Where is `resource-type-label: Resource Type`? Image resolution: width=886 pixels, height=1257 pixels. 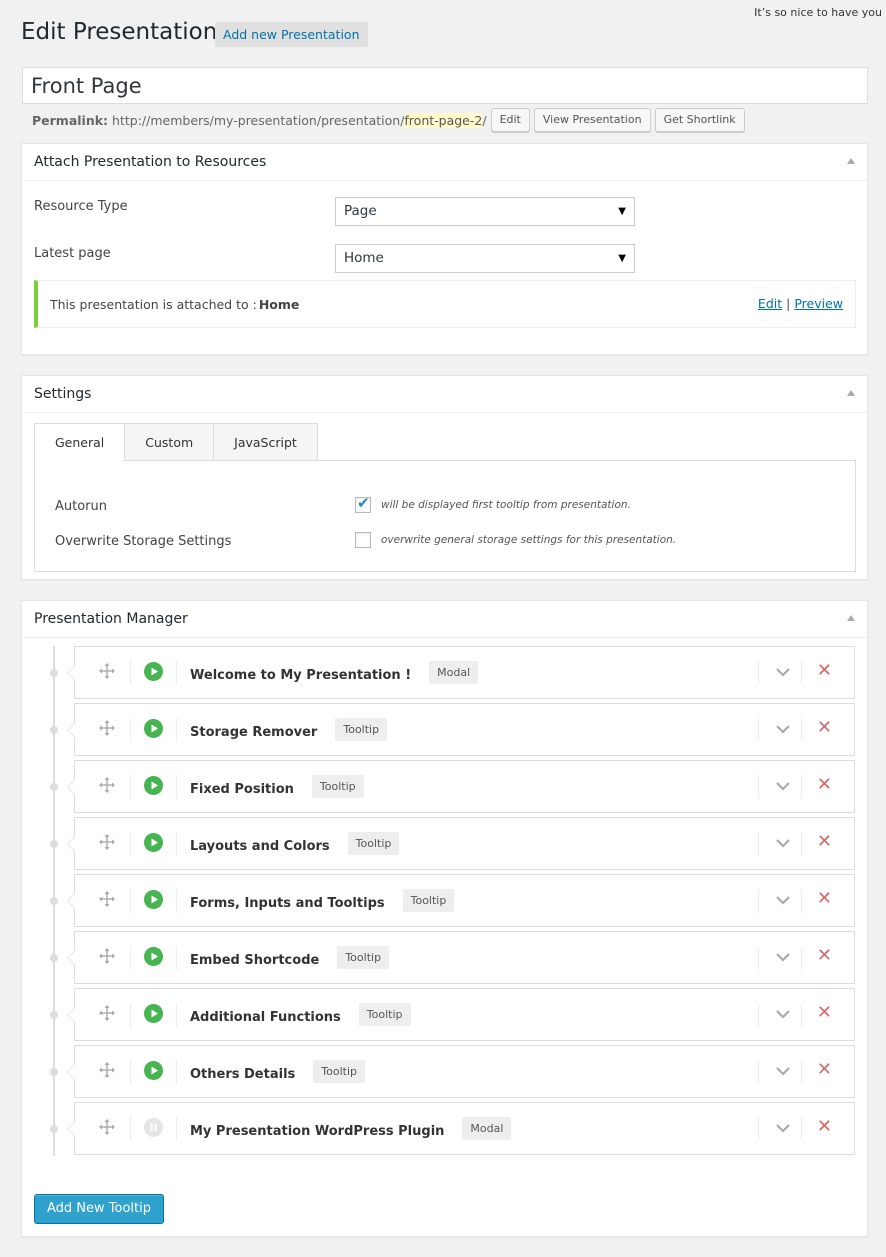 resource-type-label: Resource Type is located at coordinates (81, 206).